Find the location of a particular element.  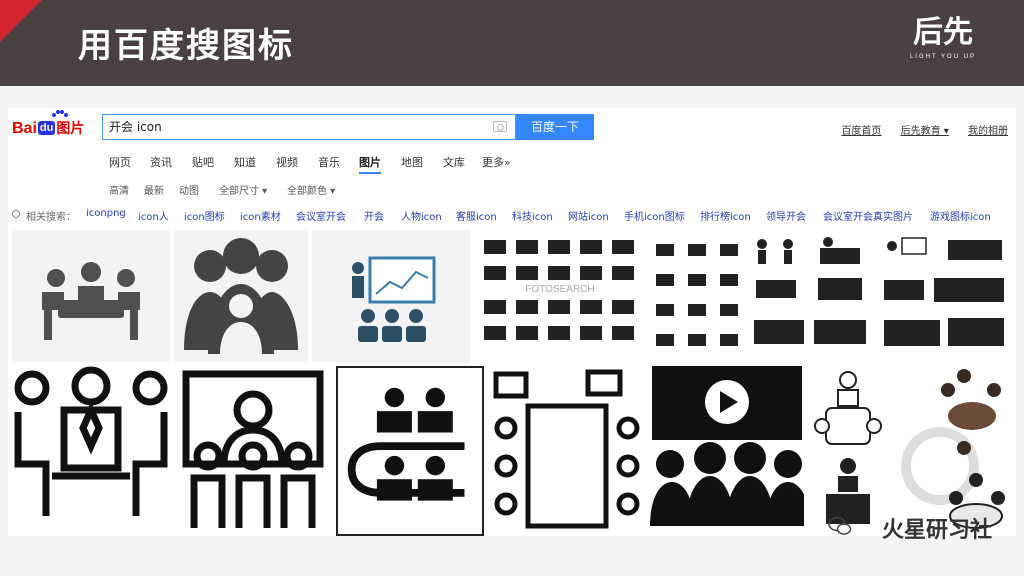

watermark-text: 火星研习社 is located at coordinates (936, 530).